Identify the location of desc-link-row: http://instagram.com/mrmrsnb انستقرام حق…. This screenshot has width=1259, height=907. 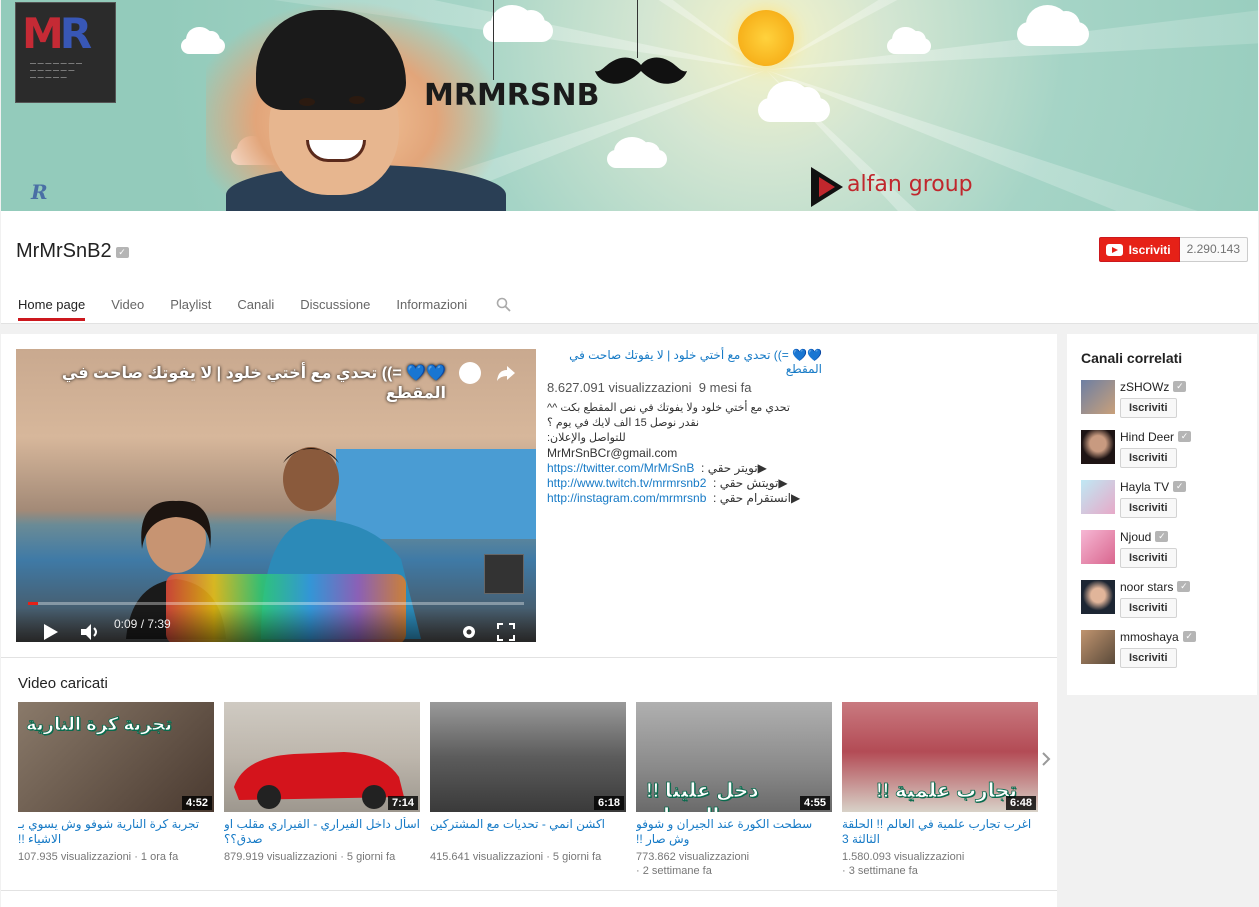
(692, 498).